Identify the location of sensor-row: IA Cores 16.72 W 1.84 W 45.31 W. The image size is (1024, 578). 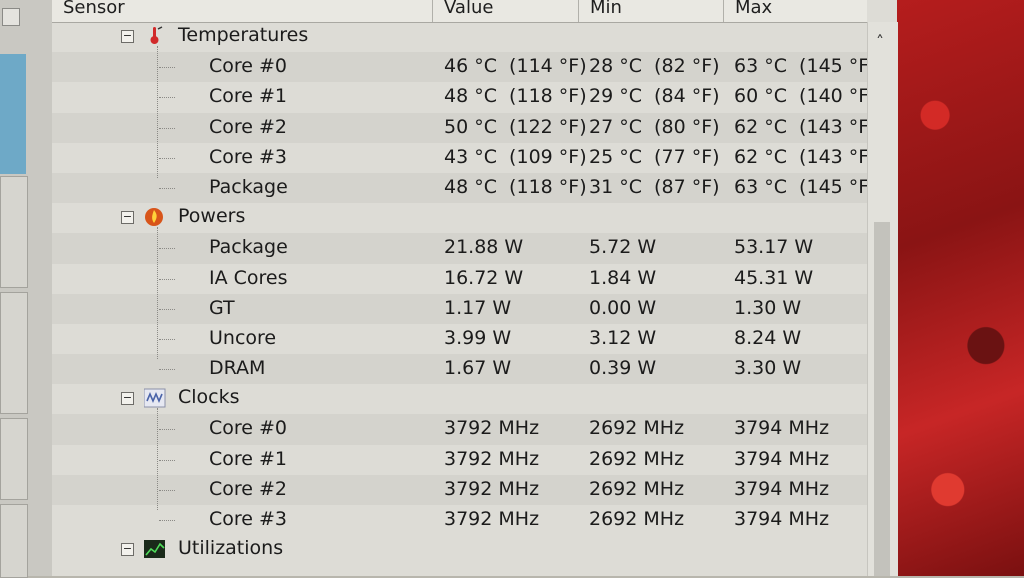
(459, 279).